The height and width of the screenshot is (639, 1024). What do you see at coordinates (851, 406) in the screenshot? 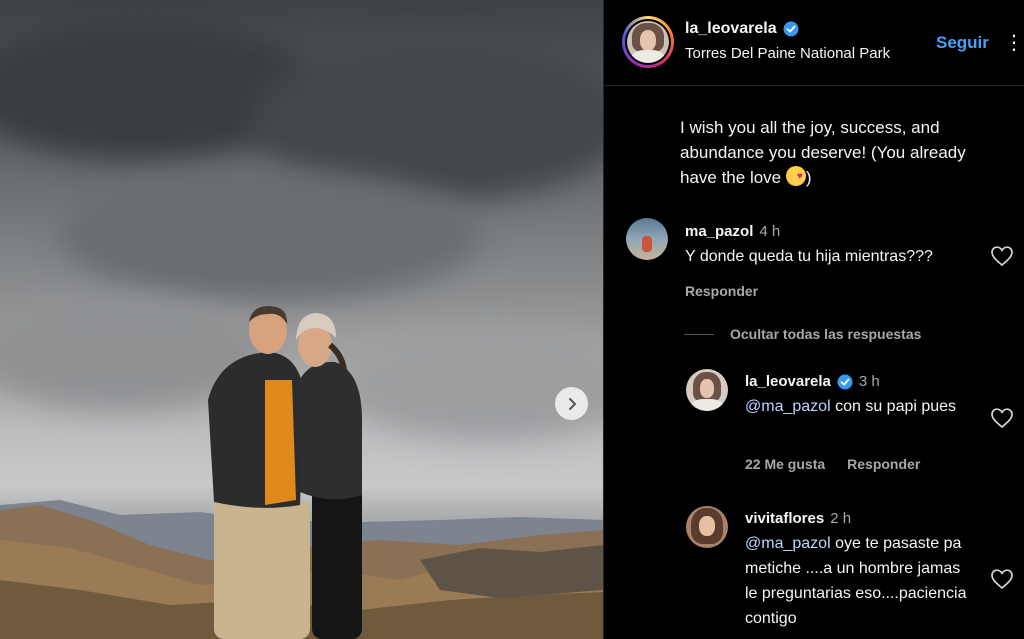
I see `reply-text: @ma_pazol con su papi pues` at bounding box center [851, 406].